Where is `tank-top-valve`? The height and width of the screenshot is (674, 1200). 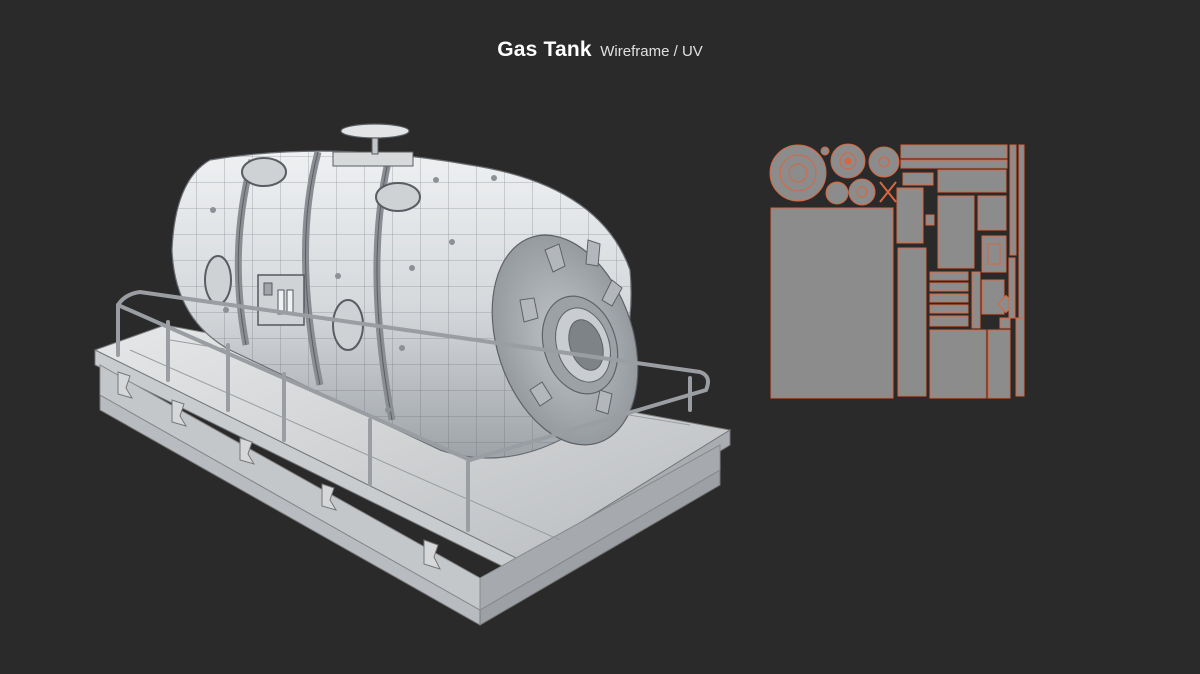
tank-top-valve is located at coordinates (373, 145).